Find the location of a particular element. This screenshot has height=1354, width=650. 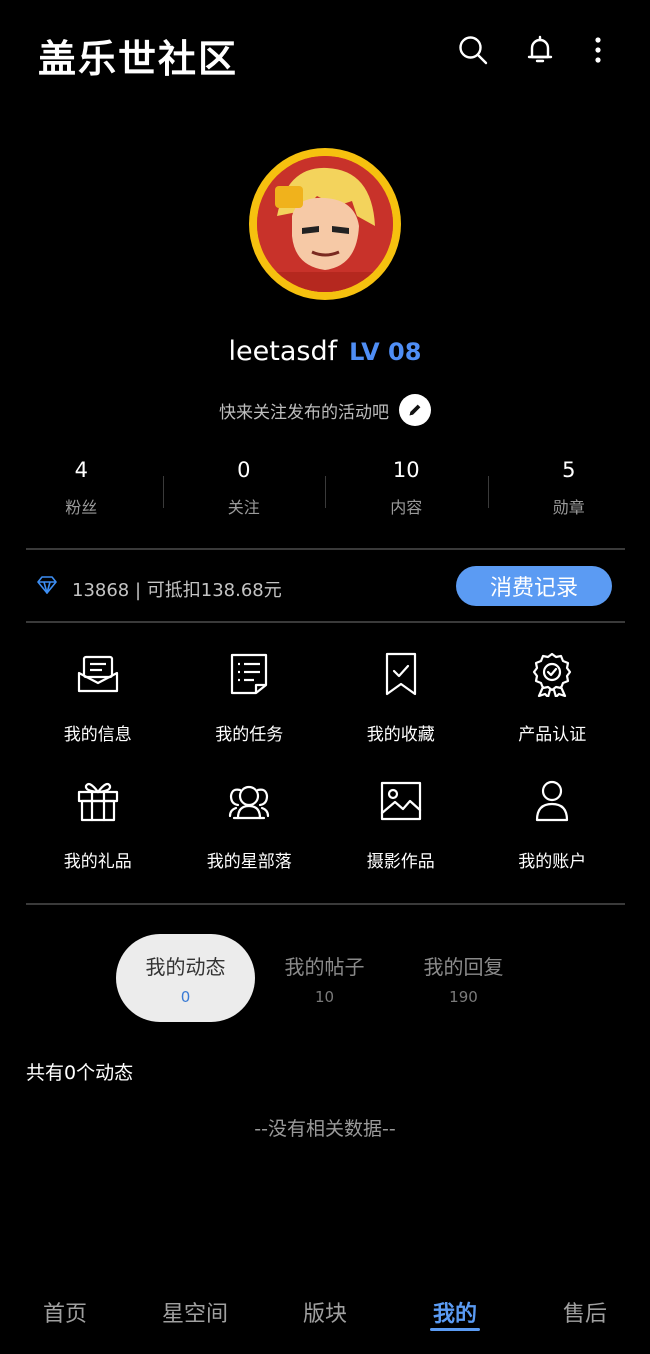

grid-label: 我的信息 is located at coordinates (97, 735).